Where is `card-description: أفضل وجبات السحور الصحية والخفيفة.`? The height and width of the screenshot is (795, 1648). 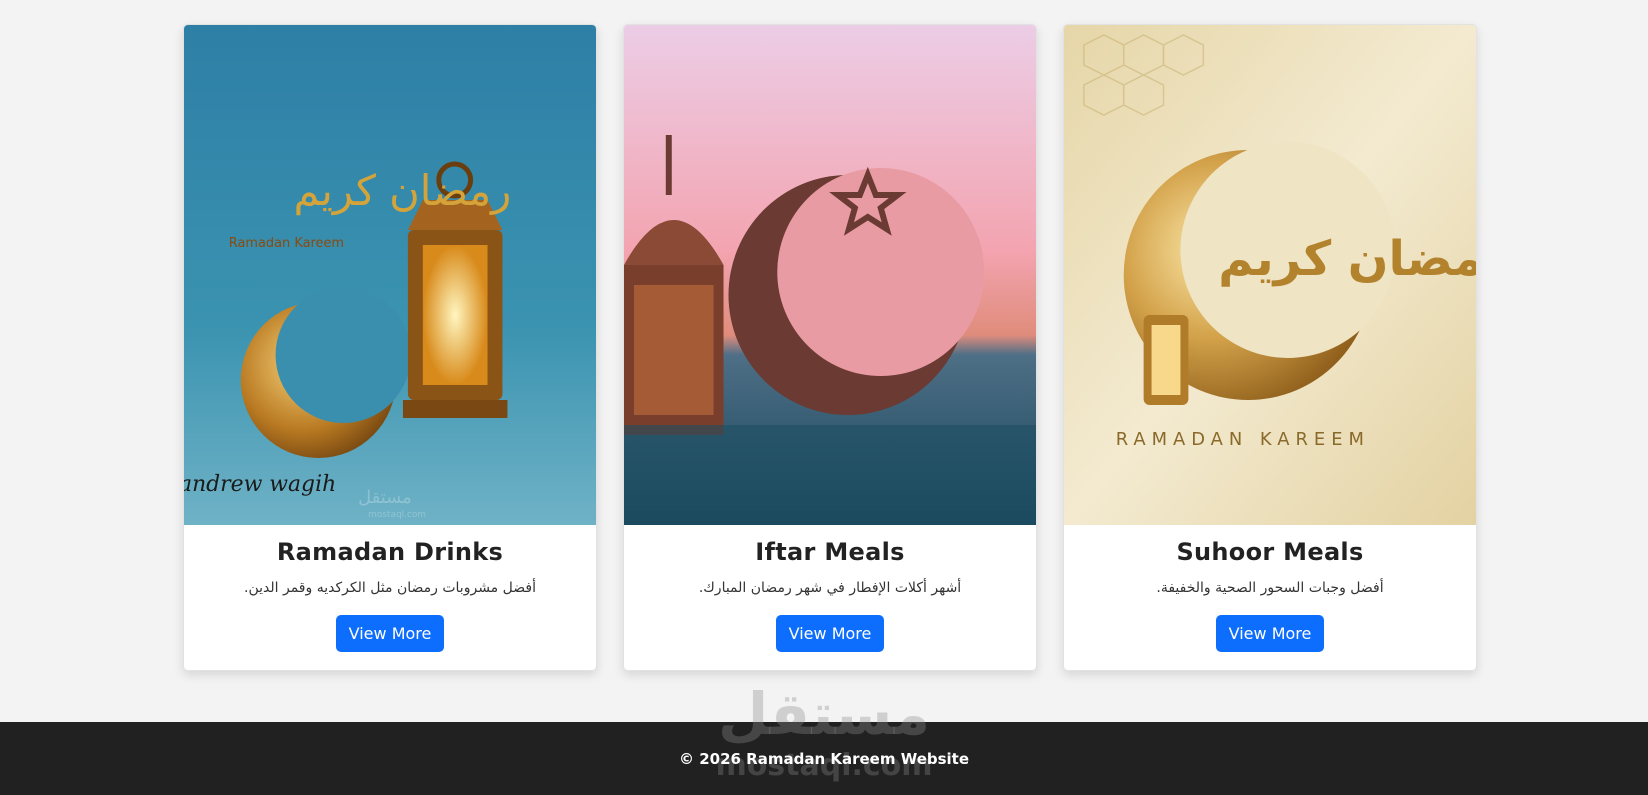 card-description: أفضل وجبات السحور الصحية والخفيفة. is located at coordinates (1270, 588).